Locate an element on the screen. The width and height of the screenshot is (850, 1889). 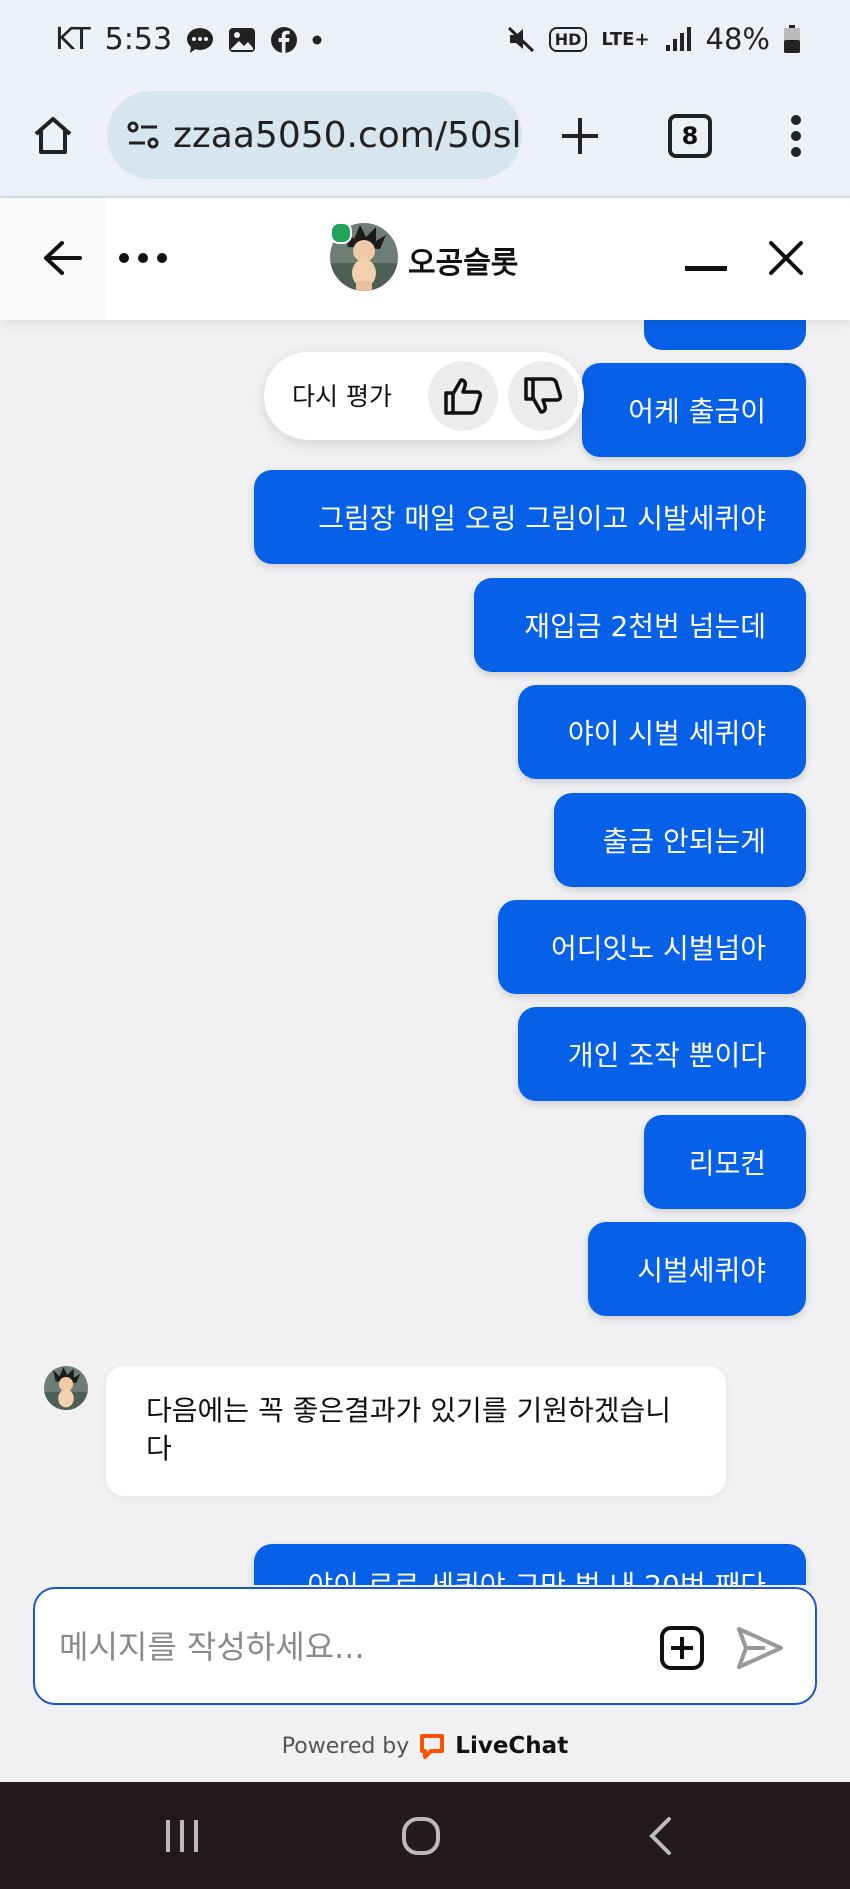
tab-count: 8 is located at coordinates (690, 136).